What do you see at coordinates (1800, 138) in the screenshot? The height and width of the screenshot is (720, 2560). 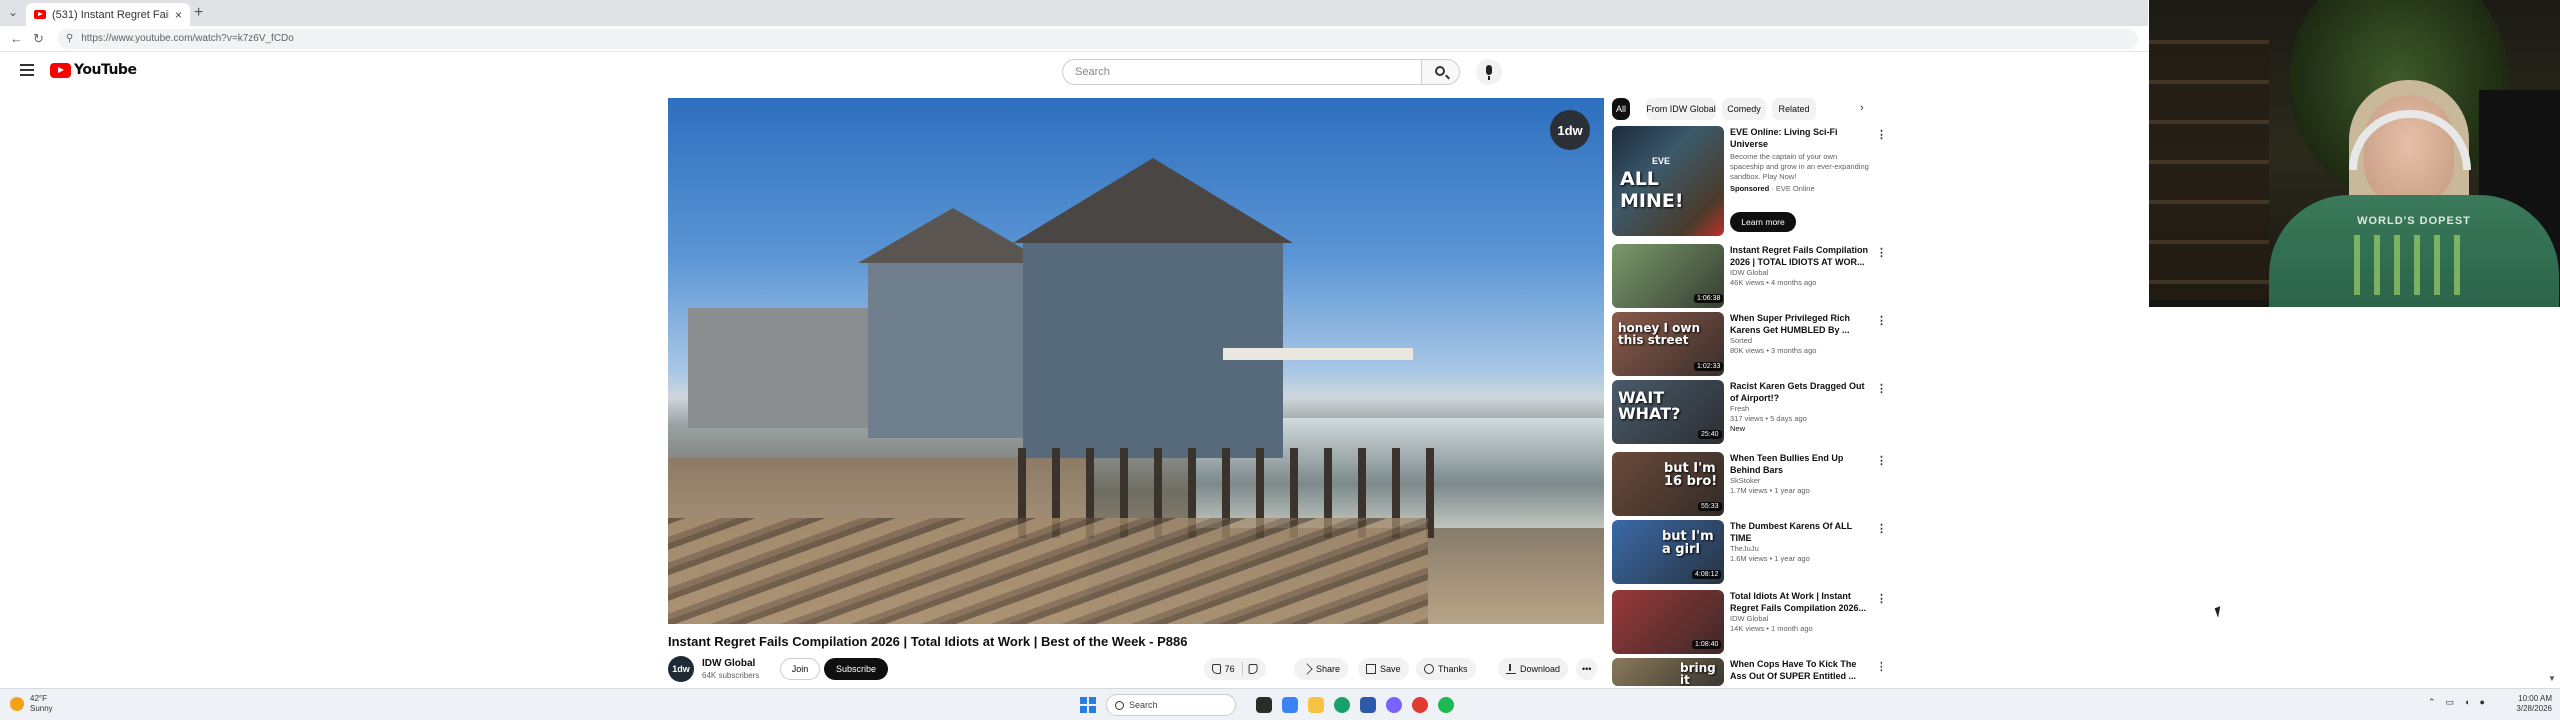 I see `ad-title: EVE Online: Living Sci-Fi Universe` at bounding box center [1800, 138].